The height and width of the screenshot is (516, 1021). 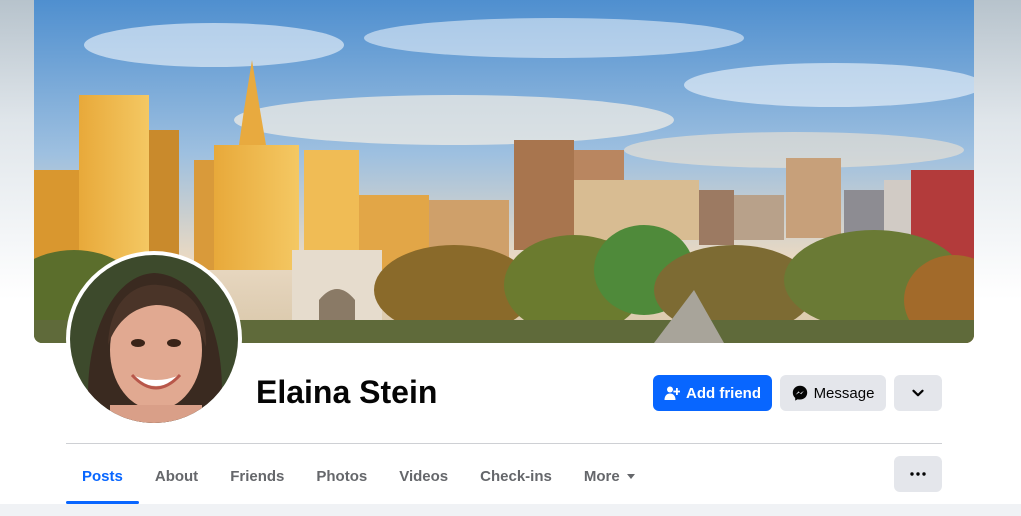 What do you see at coordinates (844, 393) in the screenshot?
I see `message-label: Message` at bounding box center [844, 393].